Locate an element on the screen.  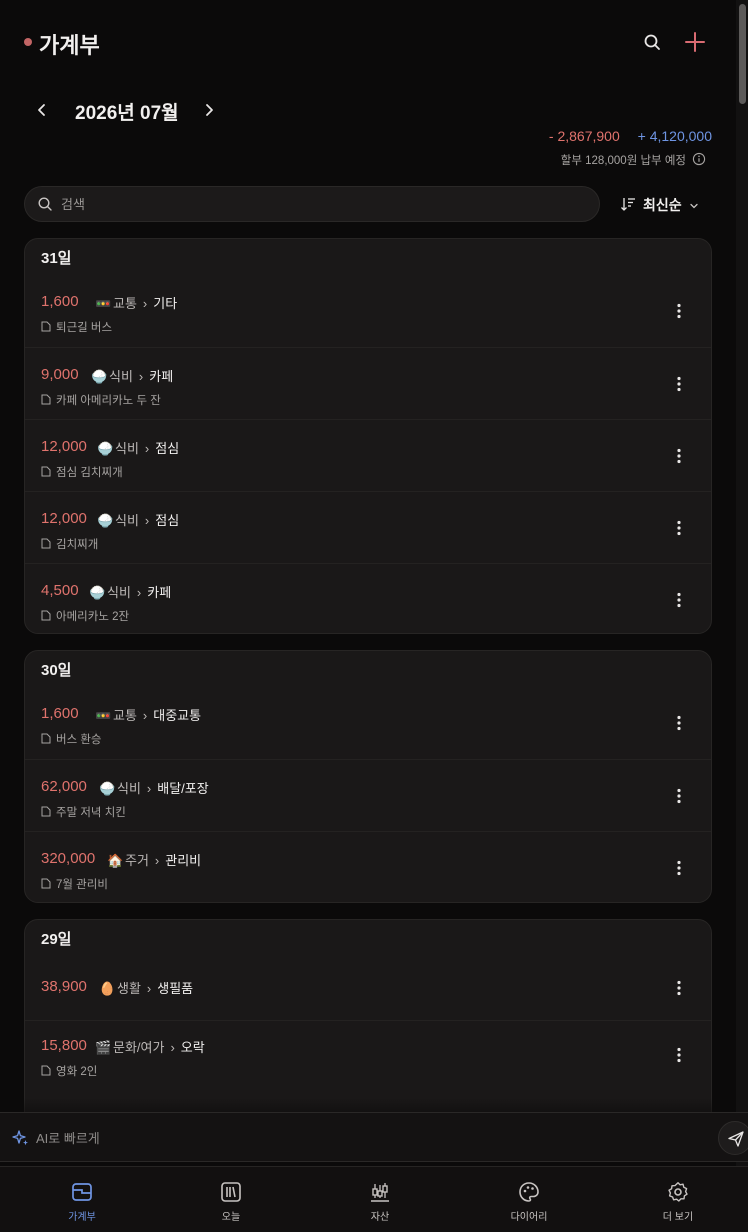
transaction-row: 15,800 🎬 문화/여가 › 오락 영화 2인 is located at coordinates (368, 1056).